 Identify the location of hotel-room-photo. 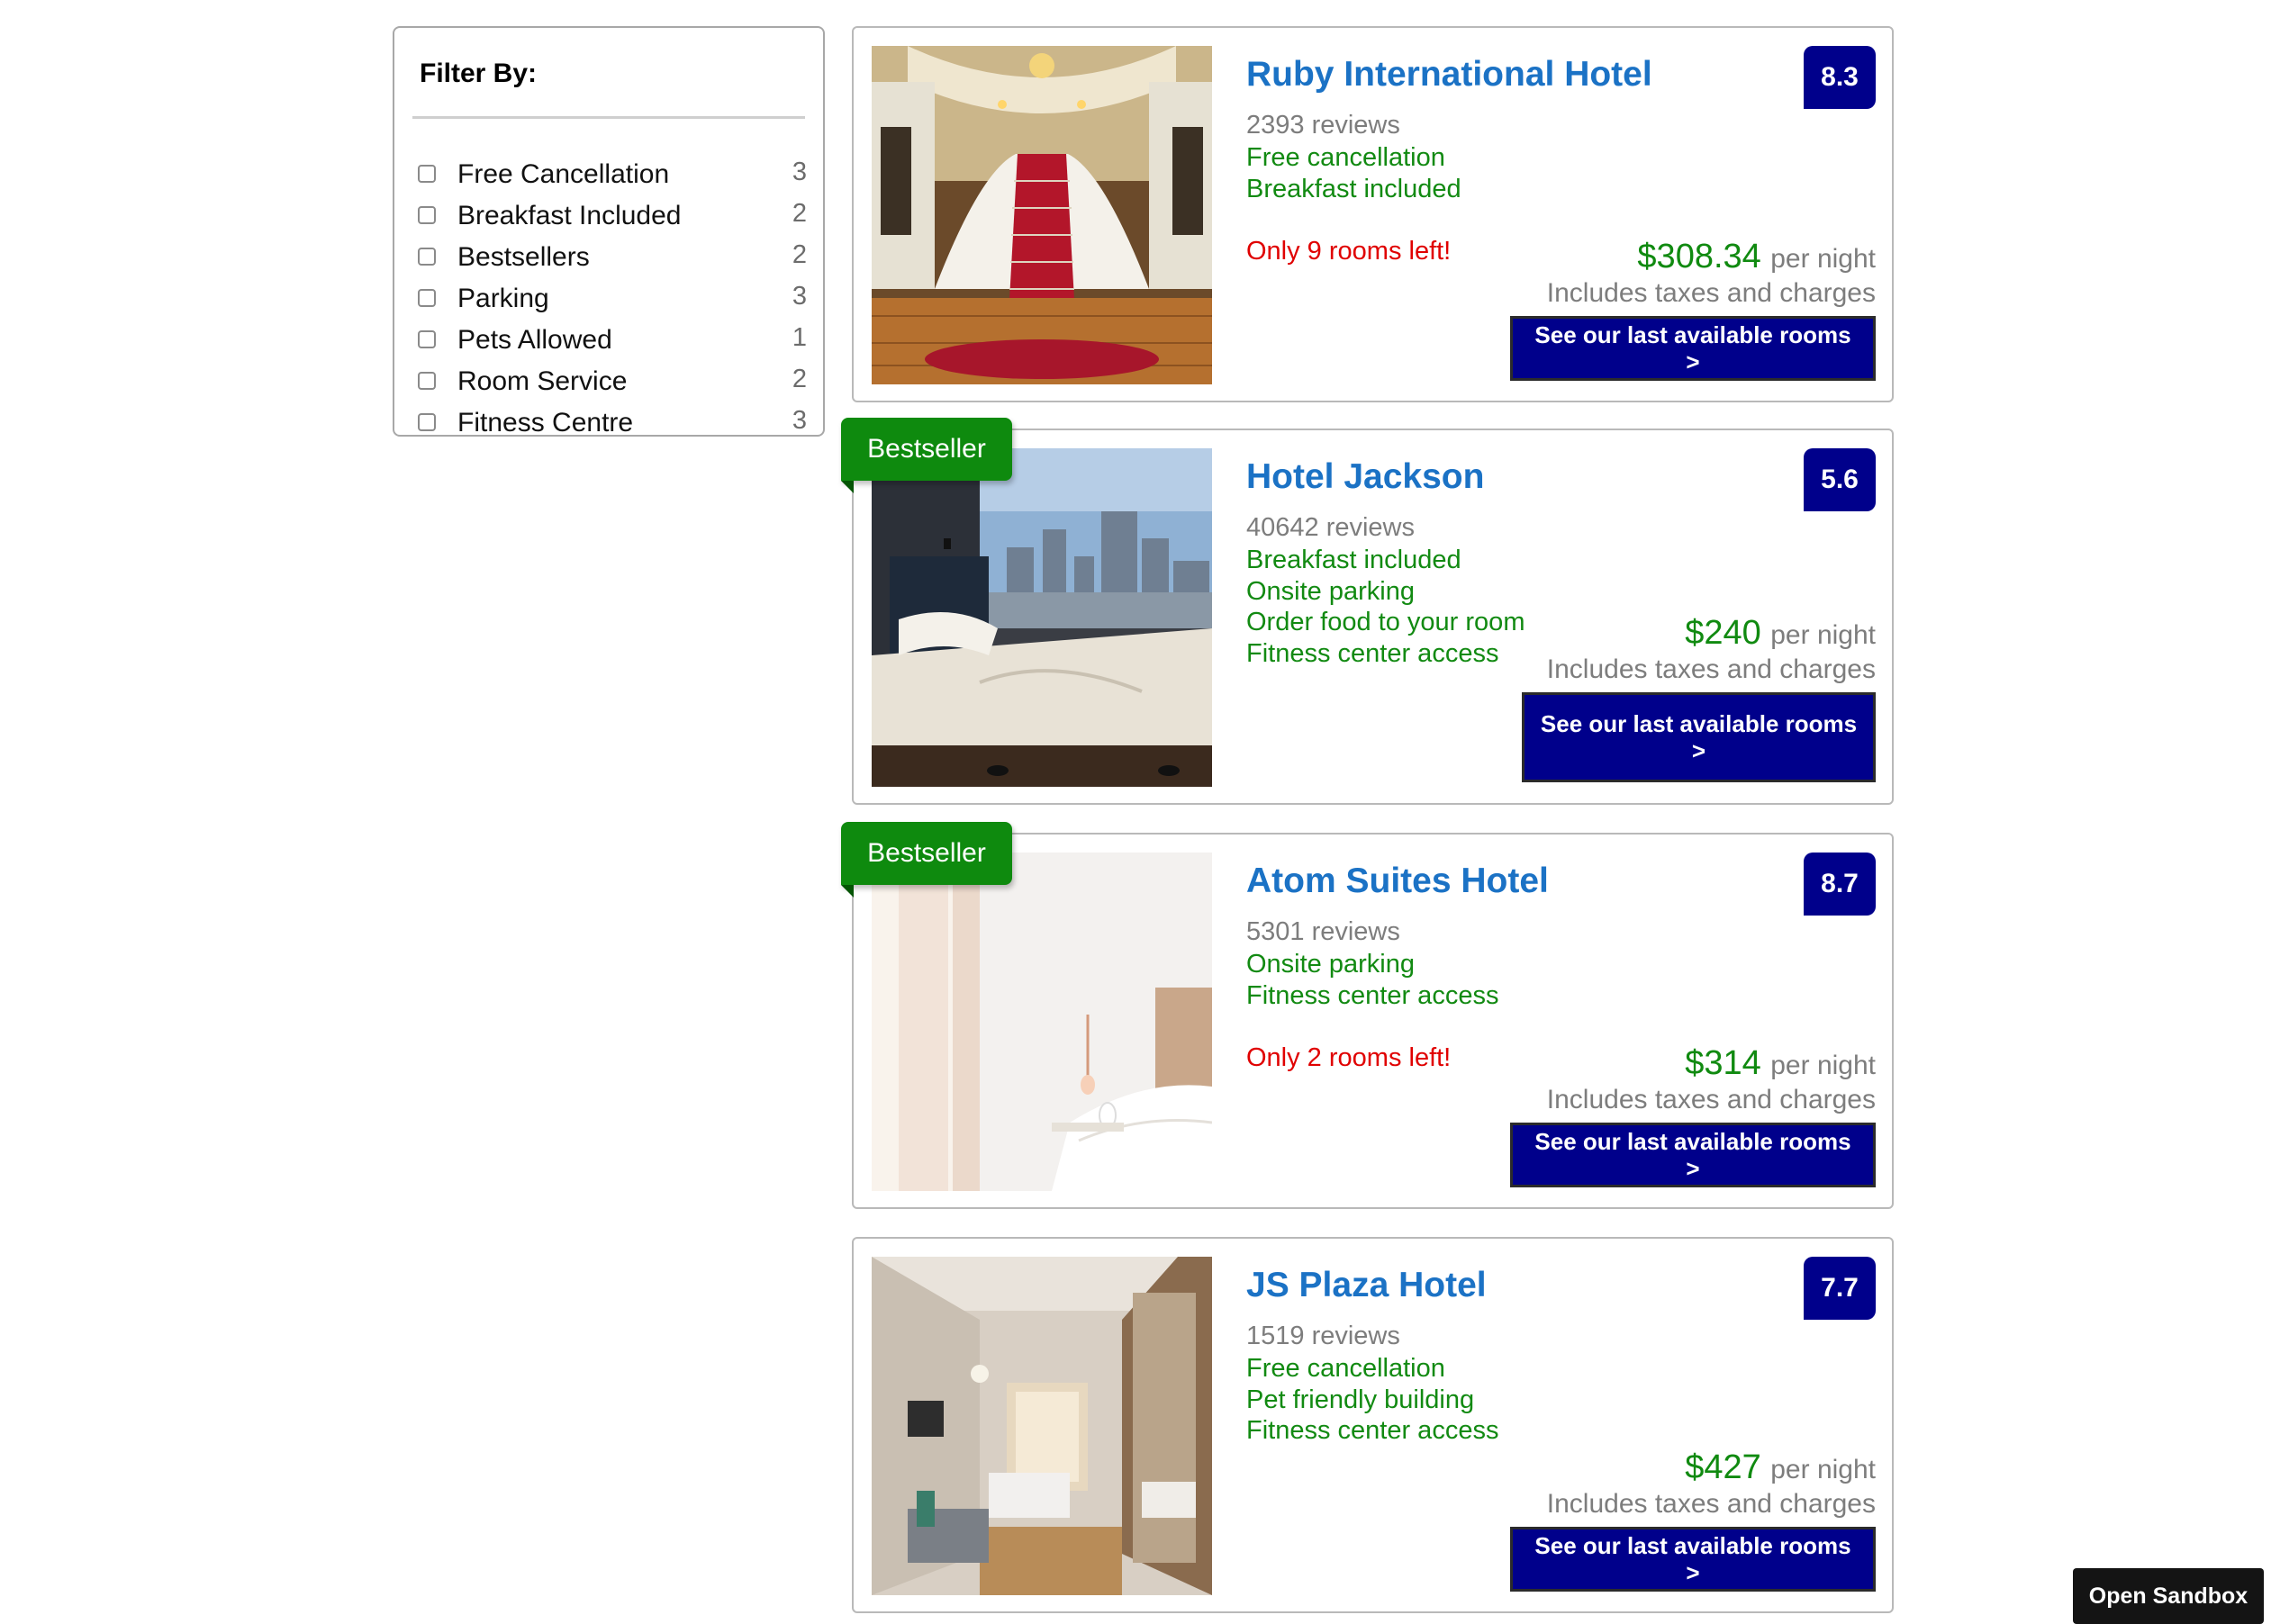
(1042, 1426).